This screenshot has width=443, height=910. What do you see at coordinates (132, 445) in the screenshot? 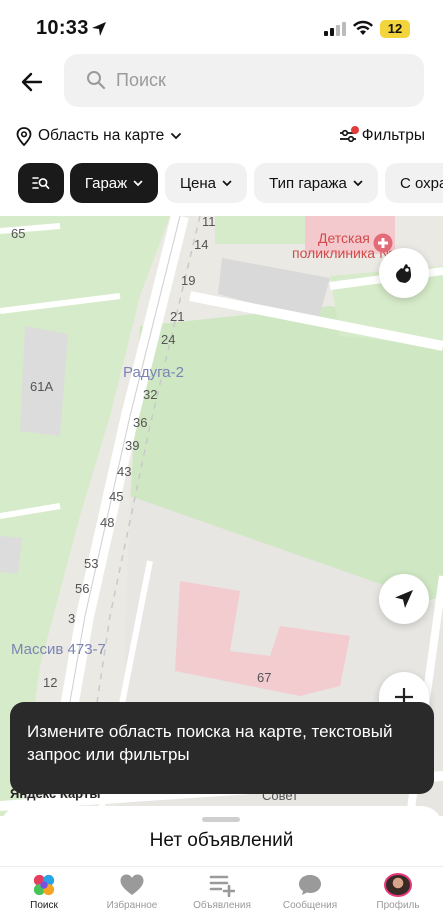
I see `map-label-house: 39` at bounding box center [132, 445].